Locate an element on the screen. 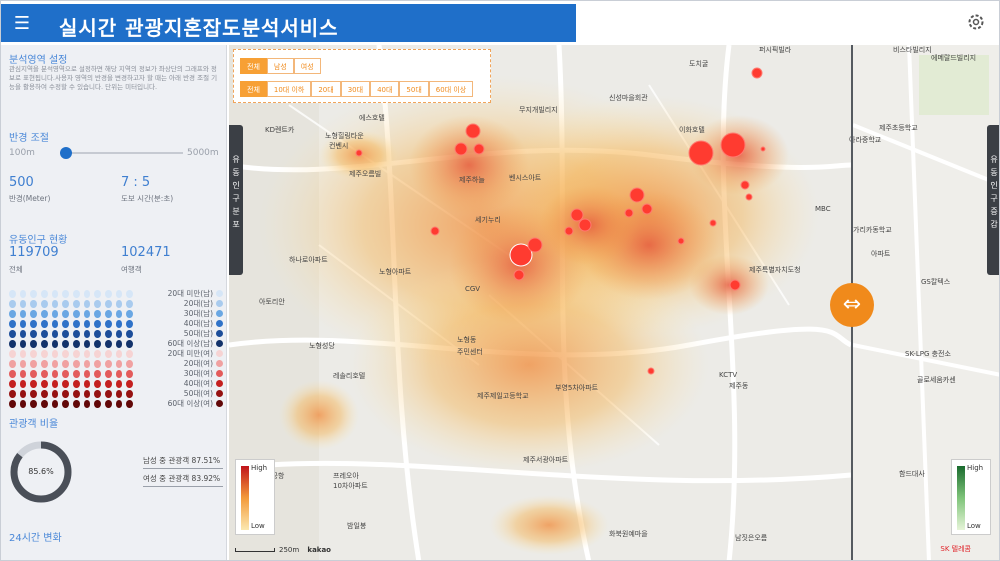 The width and height of the screenshot is (1000, 561). left-tab-label: 유동인구분포 is located at coordinates (236, 192).